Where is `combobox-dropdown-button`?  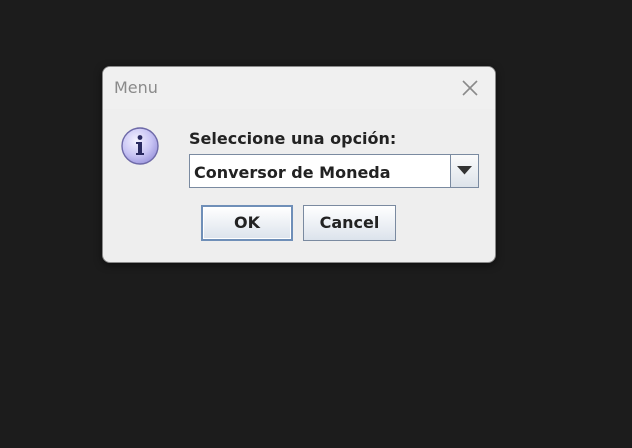 combobox-dropdown-button is located at coordinates (464, 171).